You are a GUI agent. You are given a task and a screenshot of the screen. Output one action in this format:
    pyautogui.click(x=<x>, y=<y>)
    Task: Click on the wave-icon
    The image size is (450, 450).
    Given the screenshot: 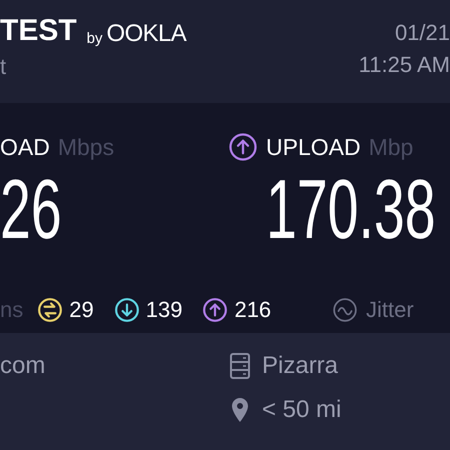 What is the action you would take?
    pyautogui.click(x=345, y=309)
    